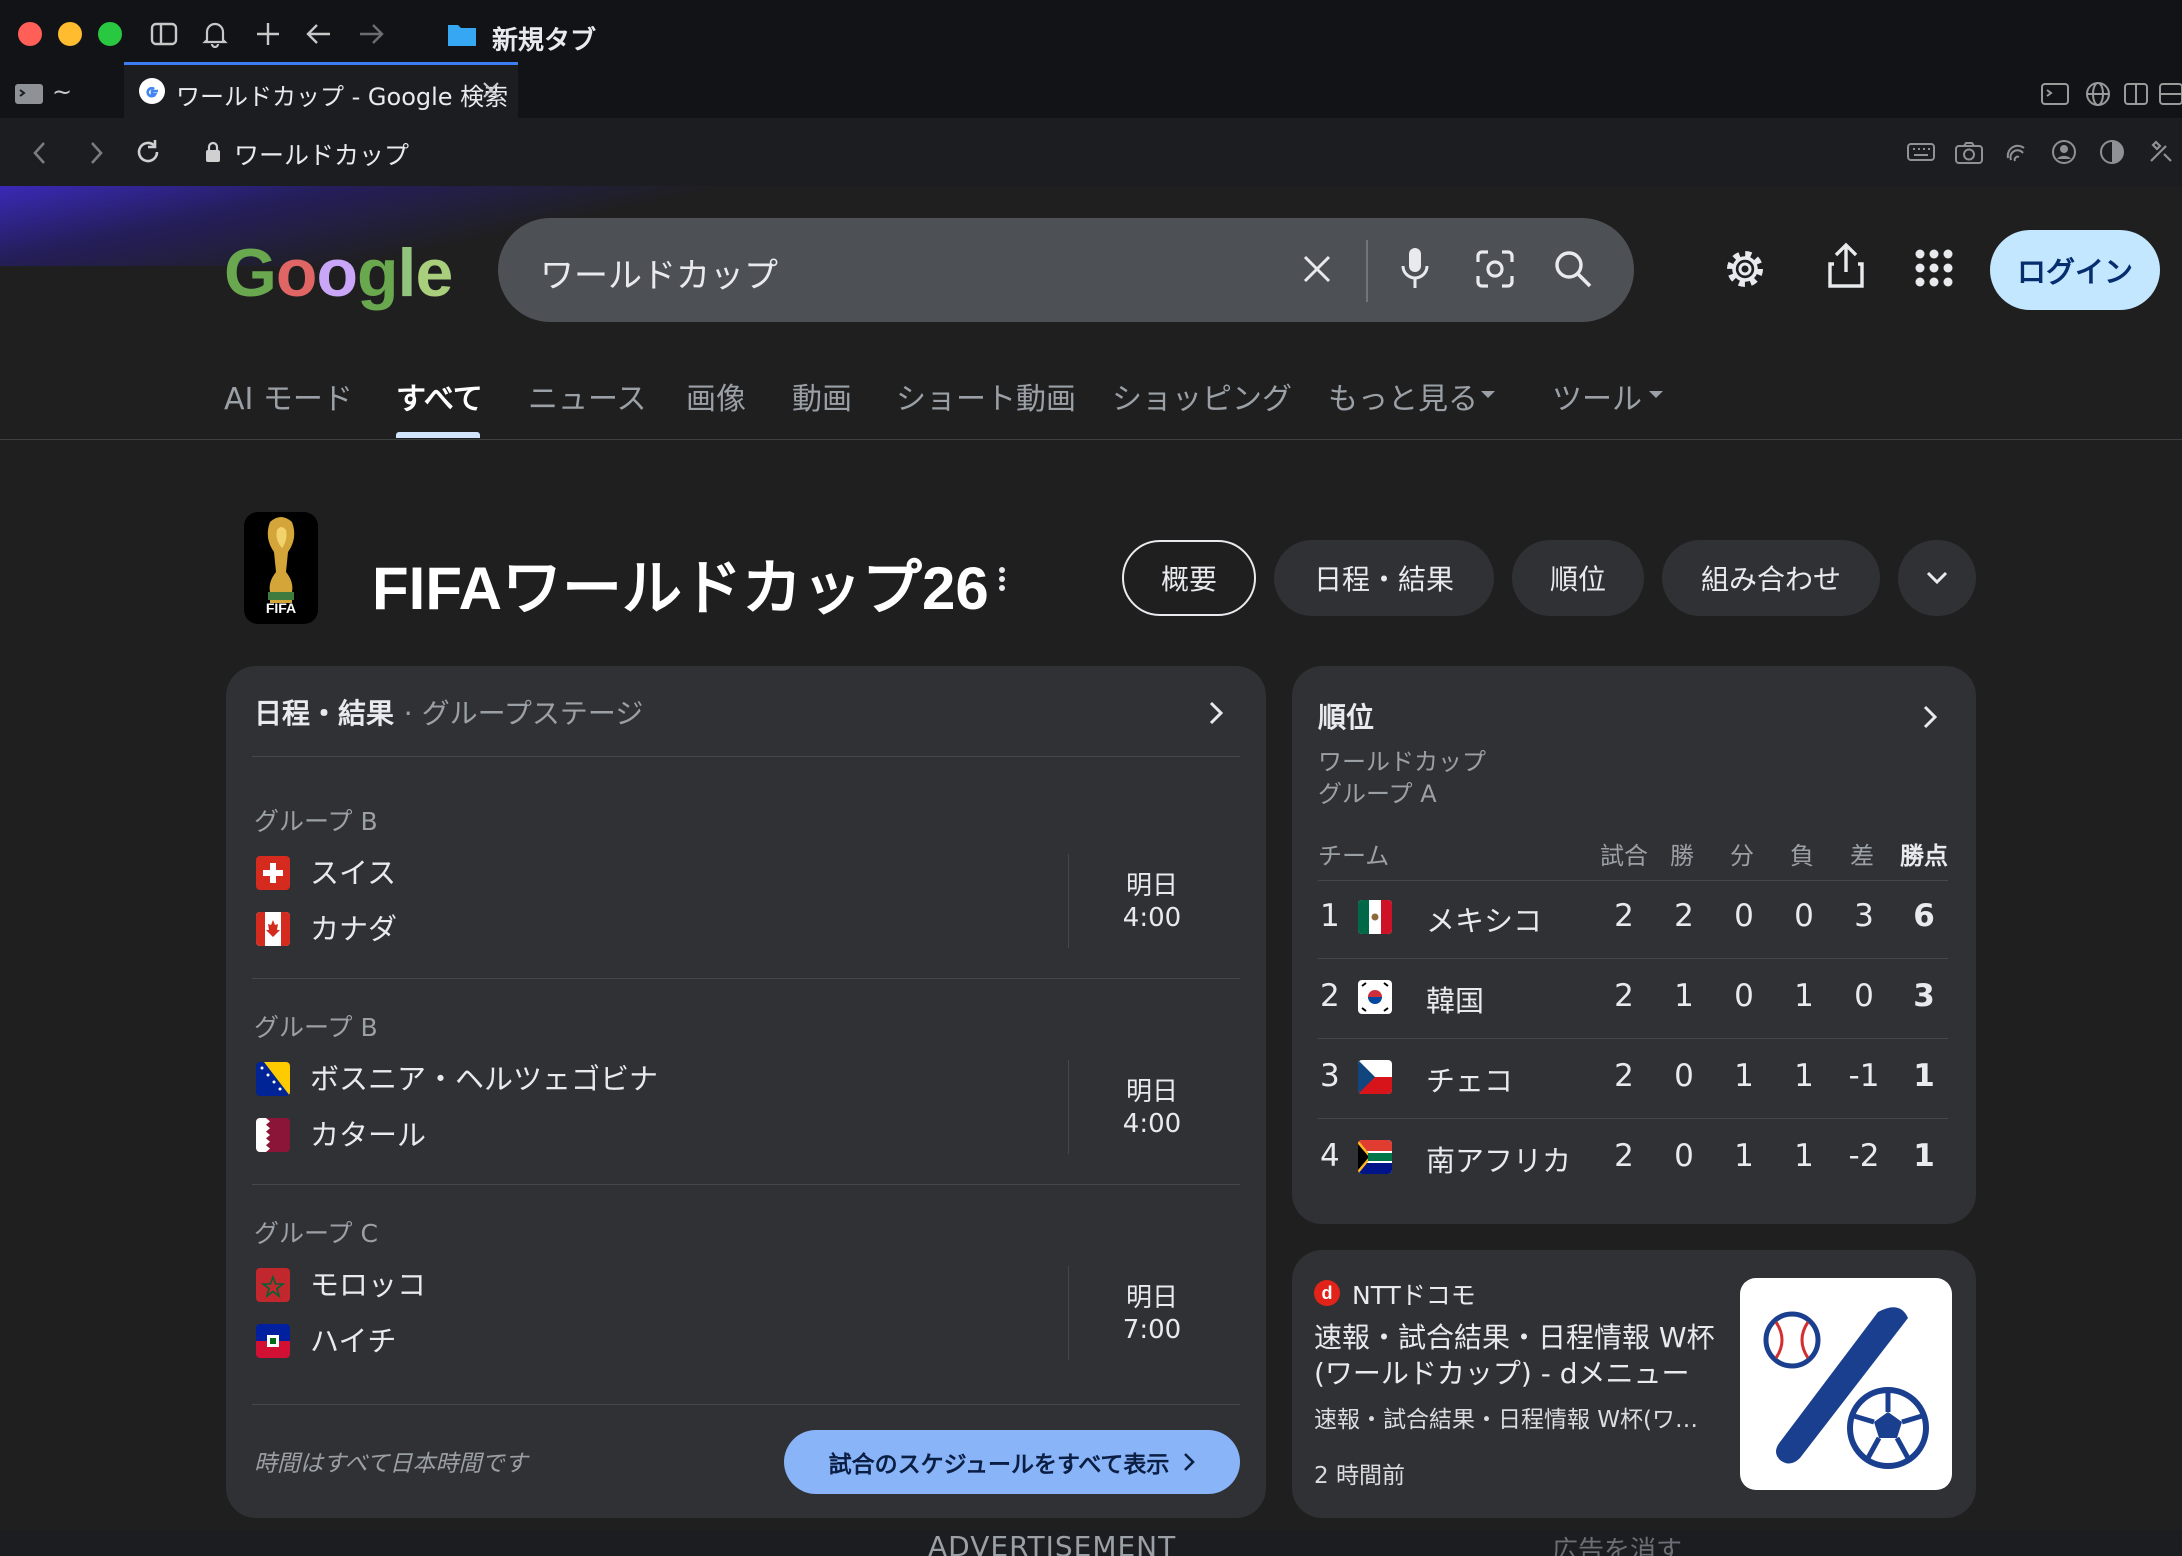  I want to click on active-tab: ワールドカップ - Google 検索, so click(321, 90).